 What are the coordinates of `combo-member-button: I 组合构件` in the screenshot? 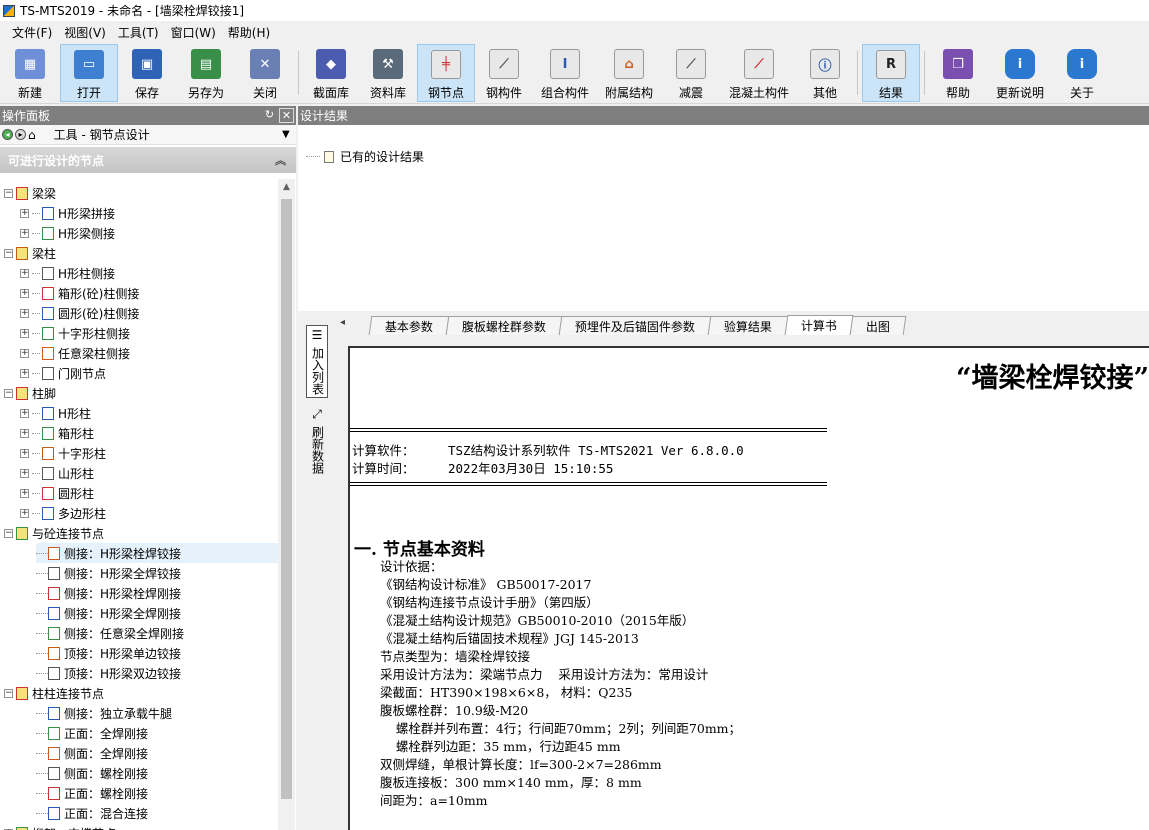 It's located at (565, 73).